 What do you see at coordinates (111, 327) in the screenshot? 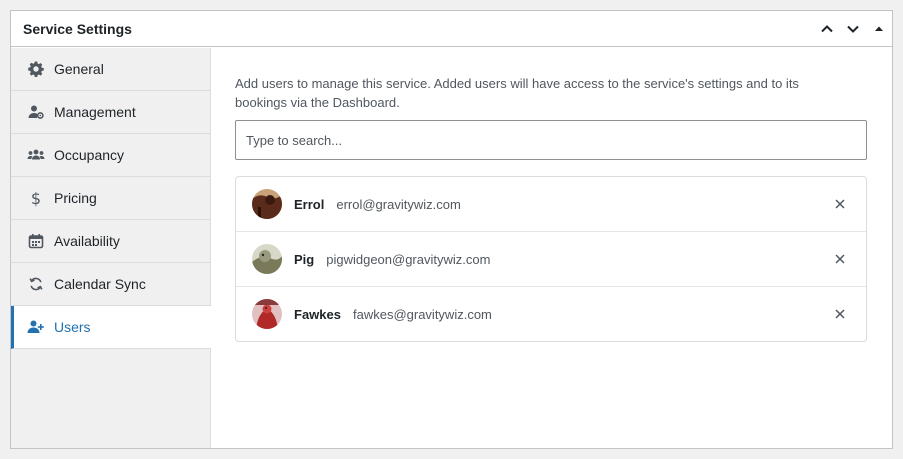
I see `sidebar-item-users: Users` at bounding box center [111, 327].